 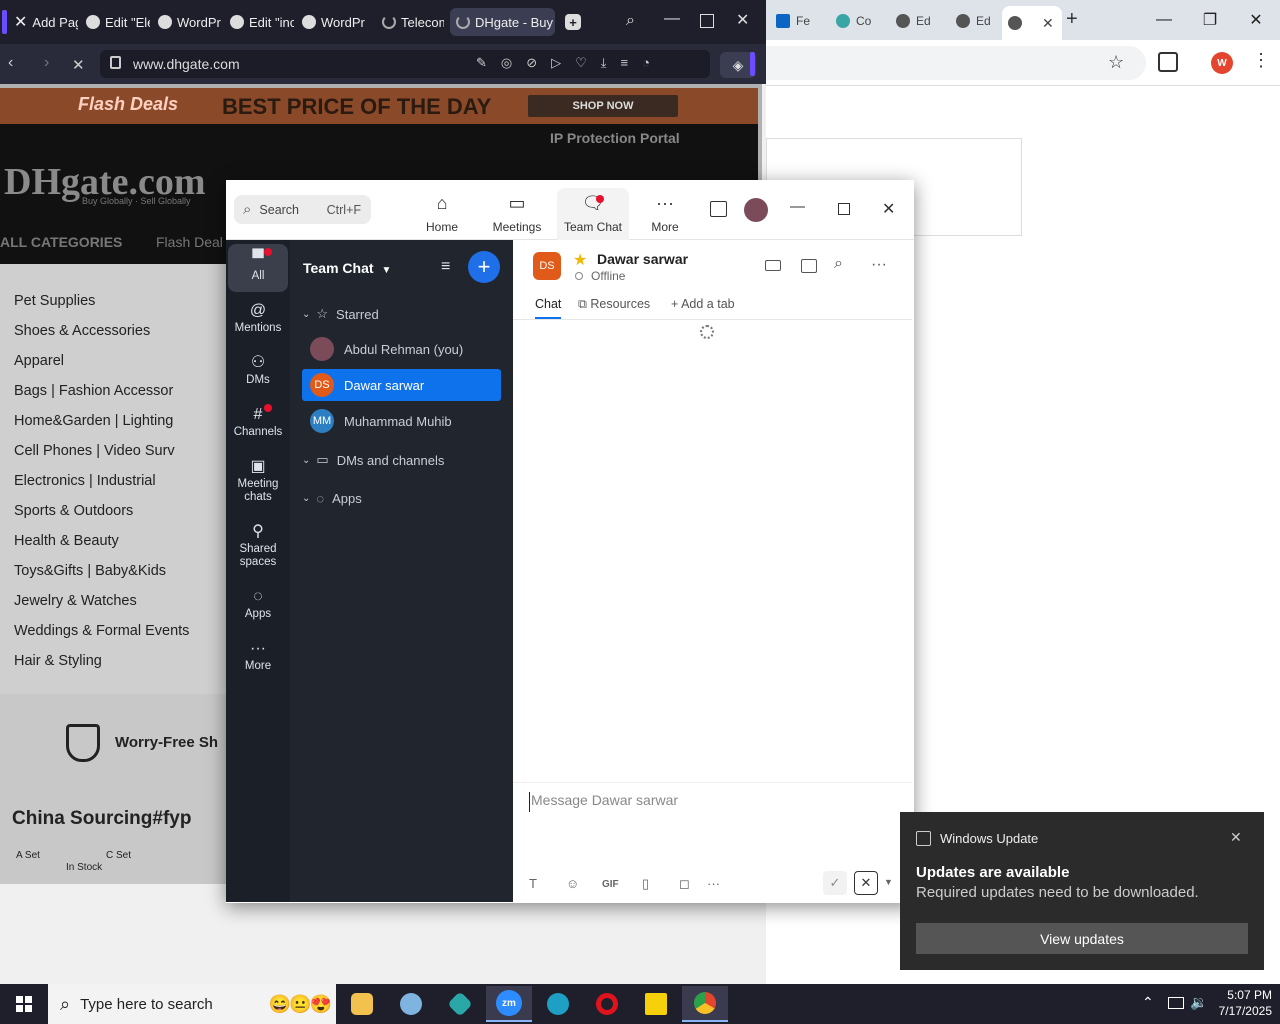 I want to click on taskbar-app-chrome, so click(x=705, y=1004).